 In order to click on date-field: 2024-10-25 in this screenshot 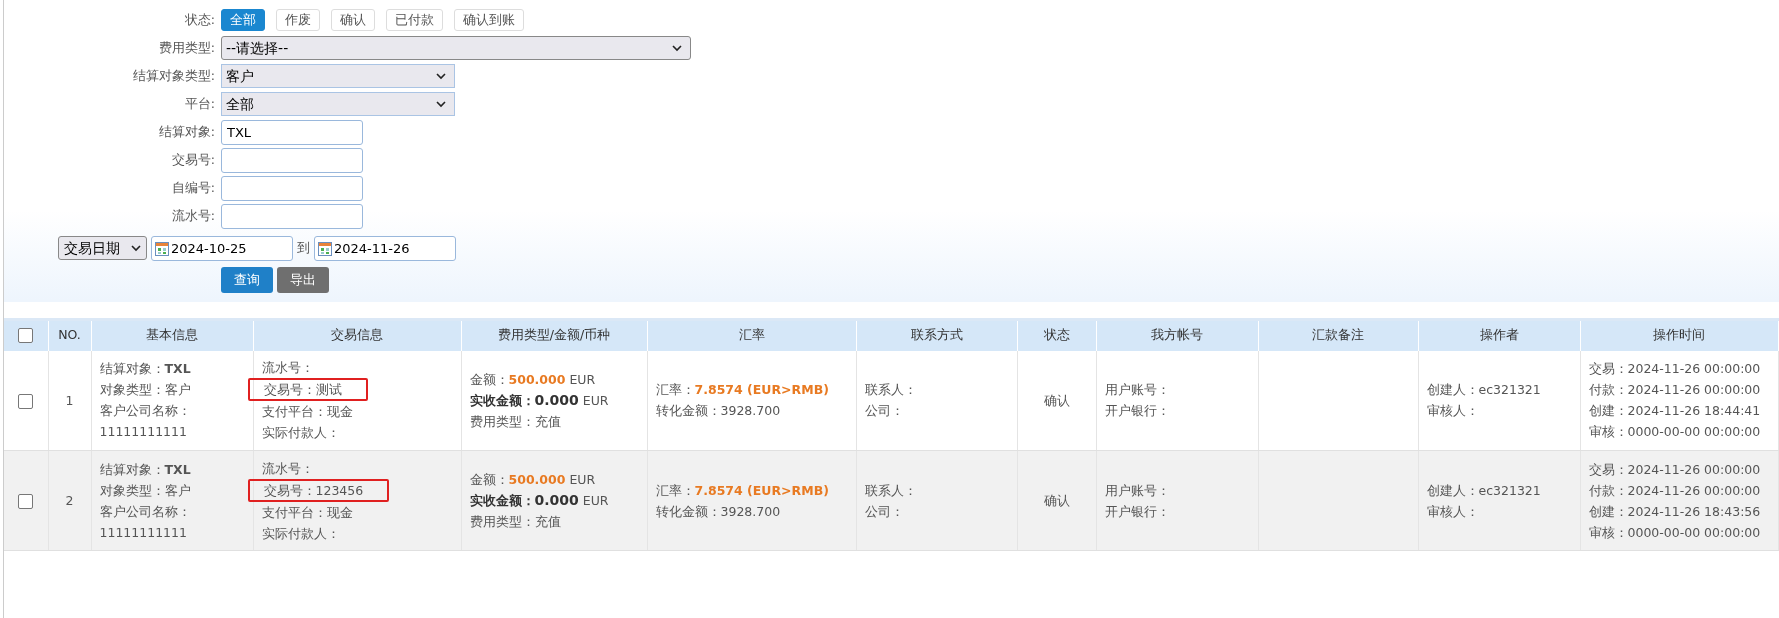, I will do `click(222, 248)`.